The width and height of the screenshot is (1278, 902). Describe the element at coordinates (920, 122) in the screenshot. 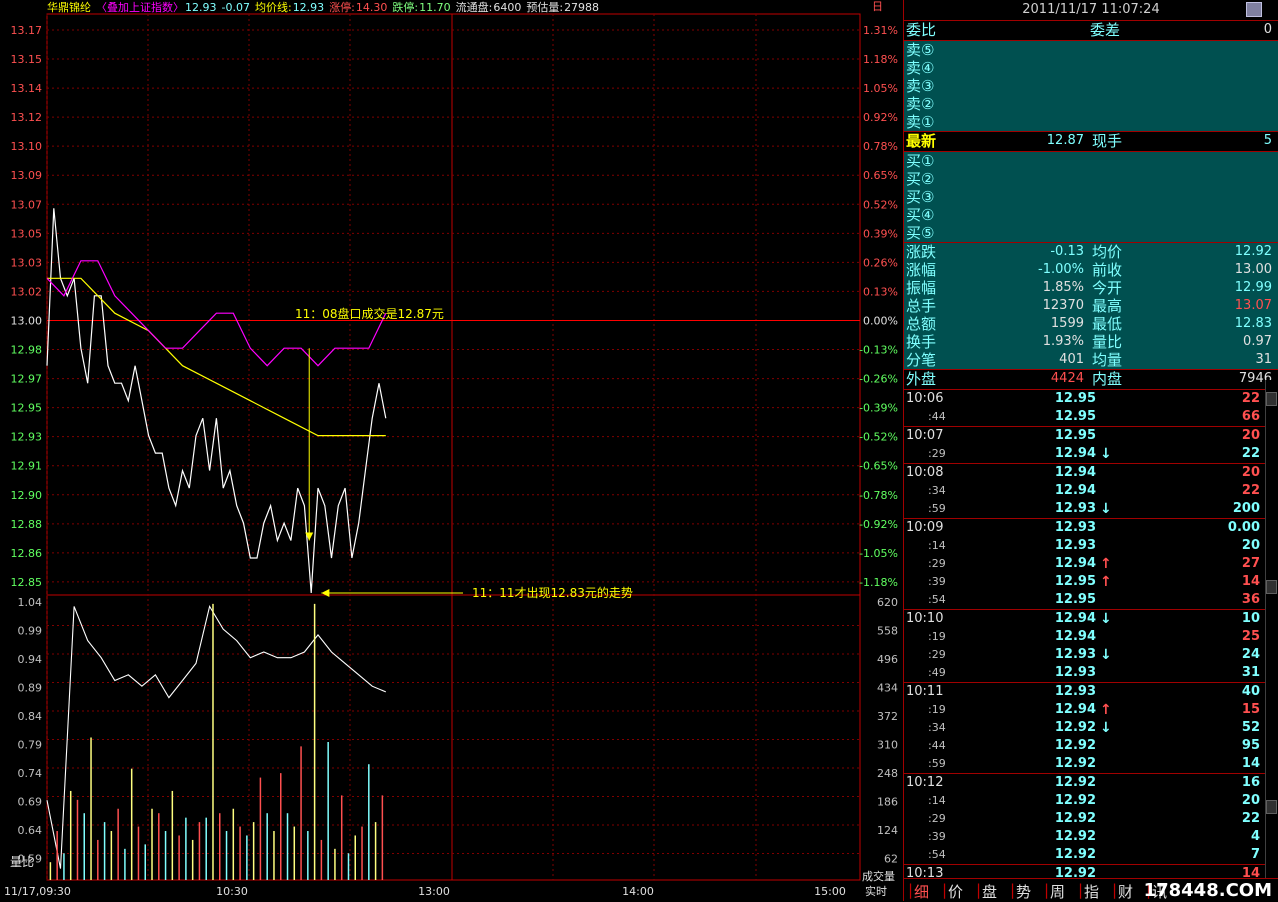

I see `sell-level-label: 卖①` at that location.